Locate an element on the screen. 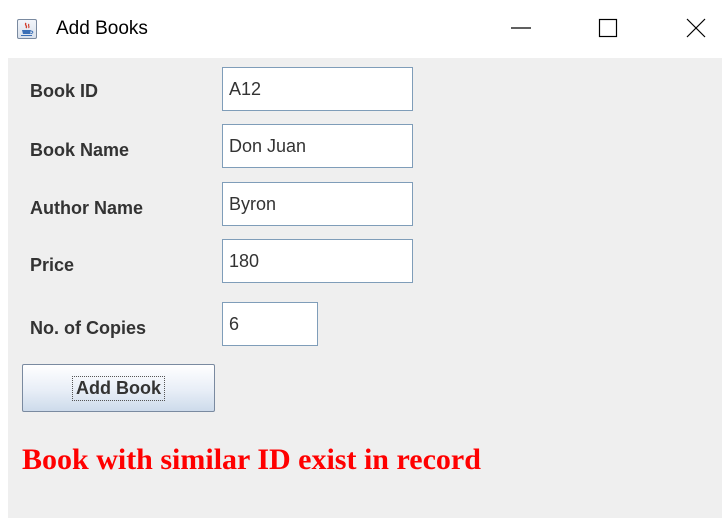 This screenshot has height=518, width=722. price-input is located at coordinates (317, 261).